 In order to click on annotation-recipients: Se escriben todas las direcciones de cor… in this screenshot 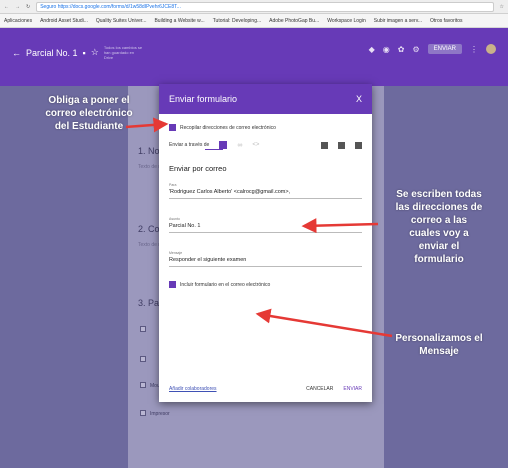, I will do `click(439, 227)`.